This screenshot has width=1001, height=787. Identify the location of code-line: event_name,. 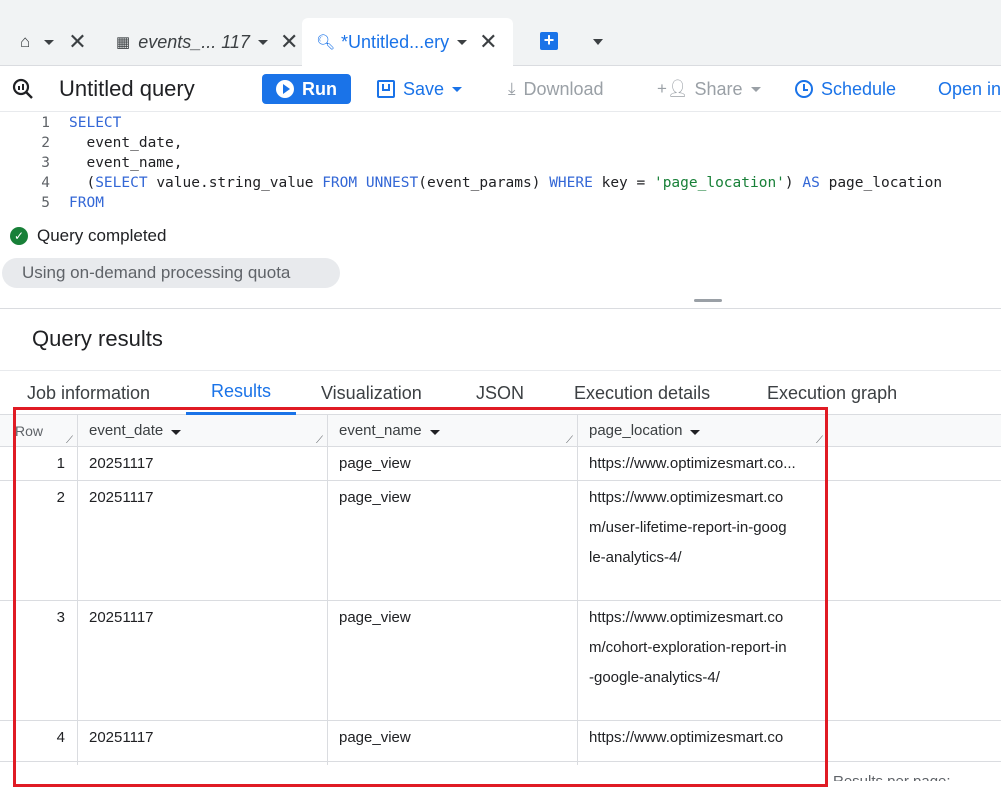
(125, 163).